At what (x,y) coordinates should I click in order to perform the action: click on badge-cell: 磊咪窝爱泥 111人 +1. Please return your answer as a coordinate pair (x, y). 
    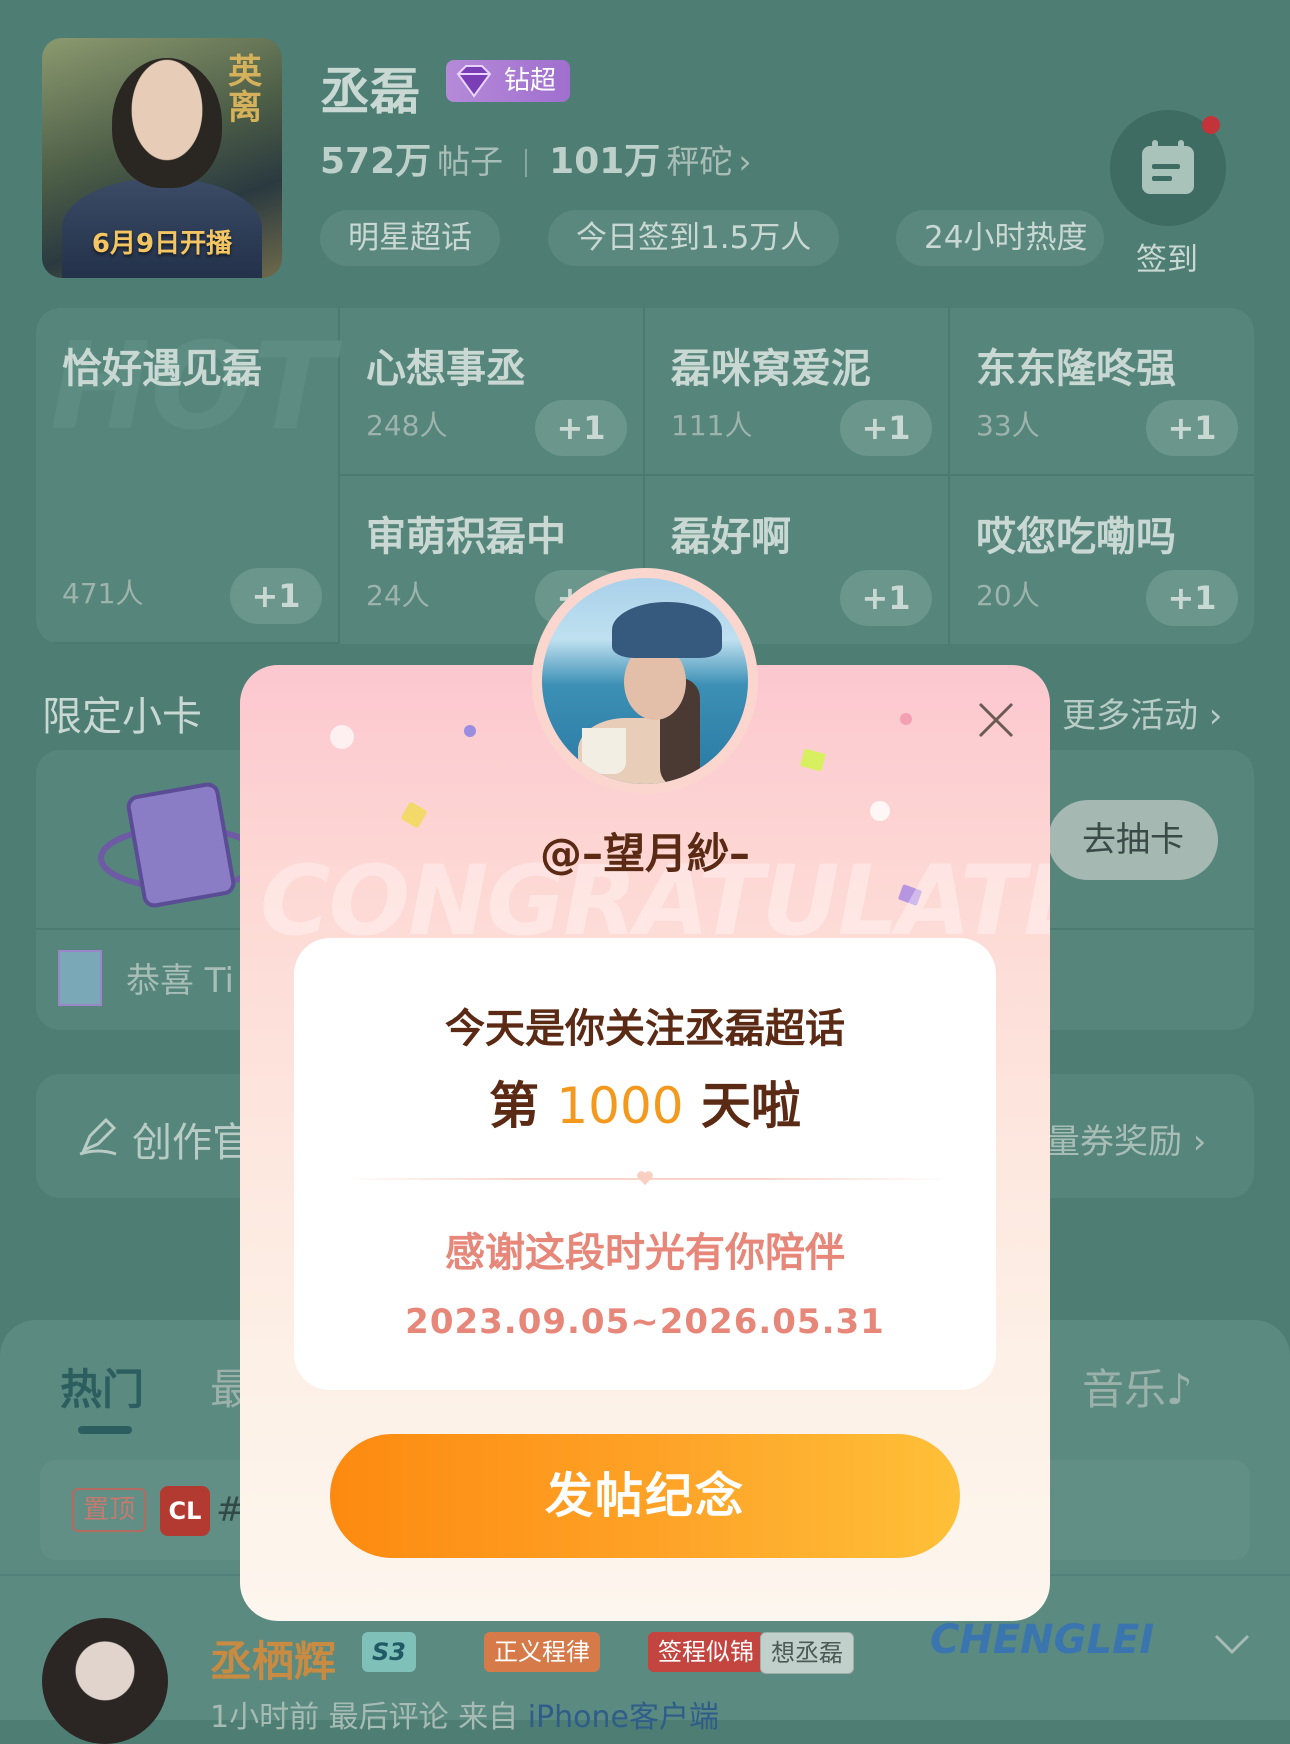
    Looking at the image, I should click on (797, 392).